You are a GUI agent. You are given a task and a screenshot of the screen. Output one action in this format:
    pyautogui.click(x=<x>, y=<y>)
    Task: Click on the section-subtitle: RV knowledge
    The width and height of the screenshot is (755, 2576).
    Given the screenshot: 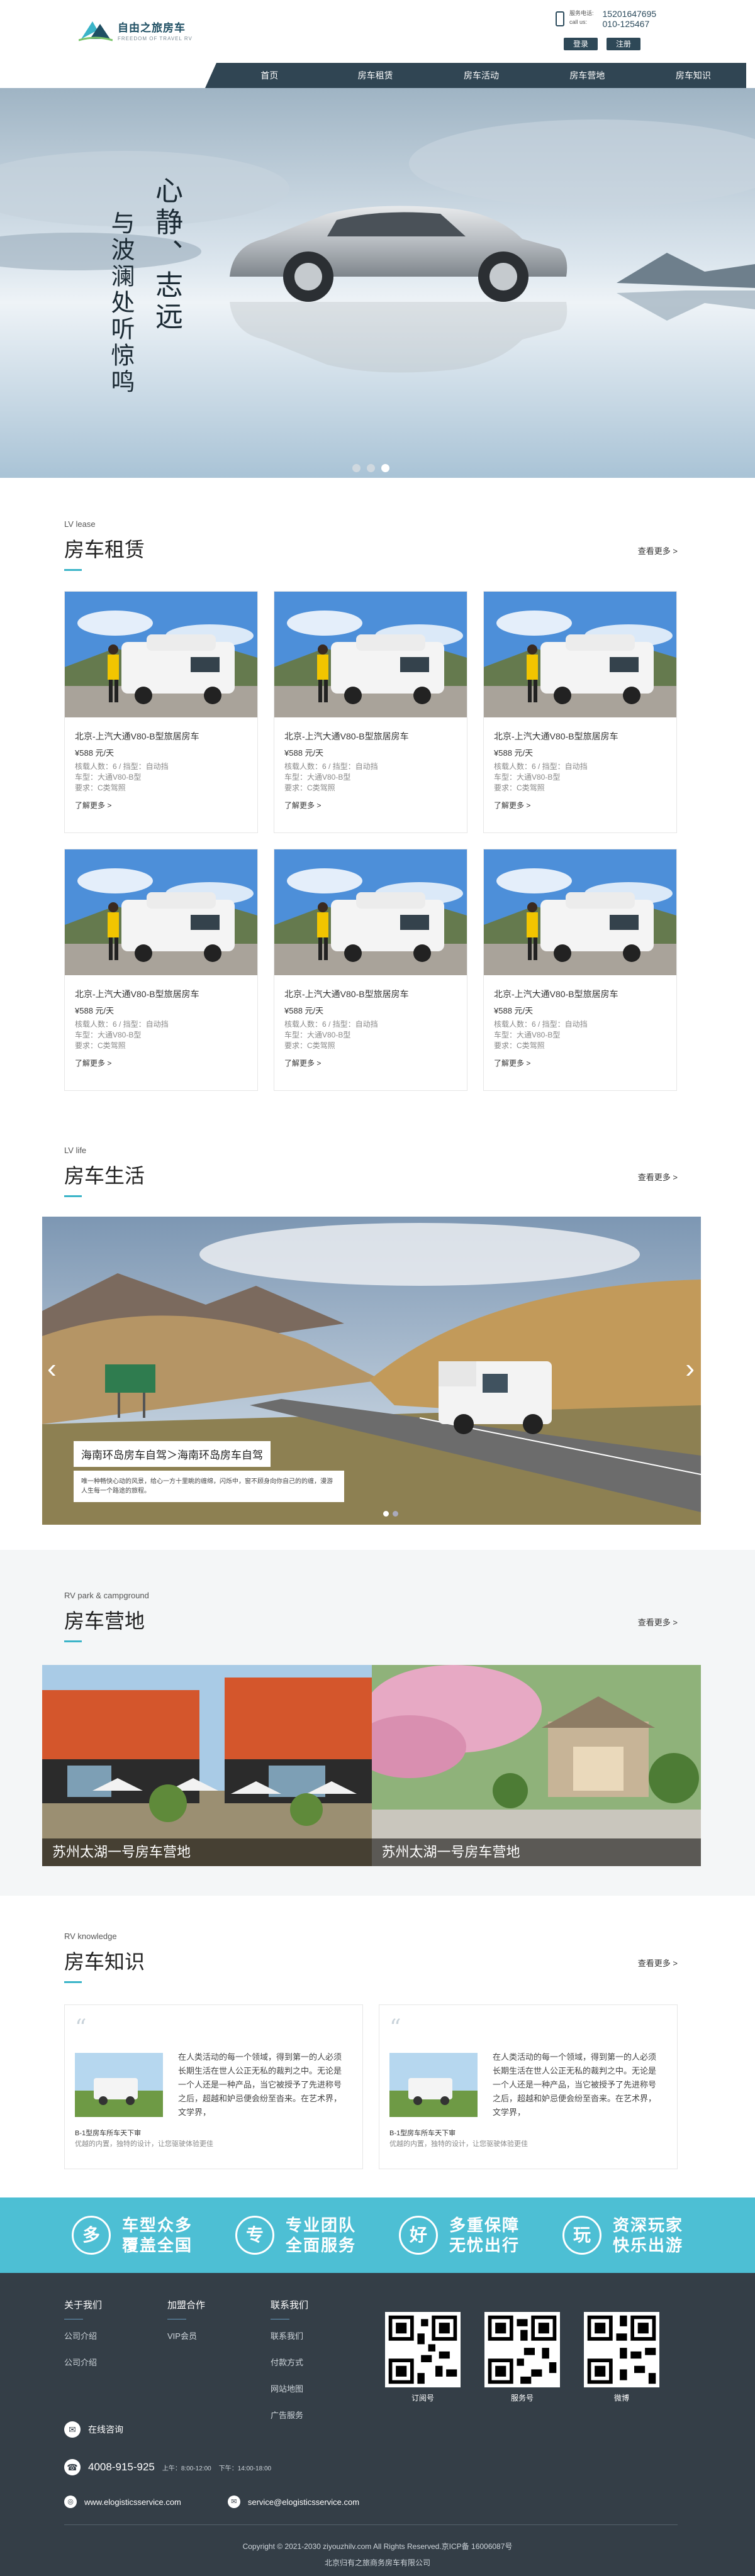 What is the action you would take?
    pyautogui.click(x=90, y=1936)
    